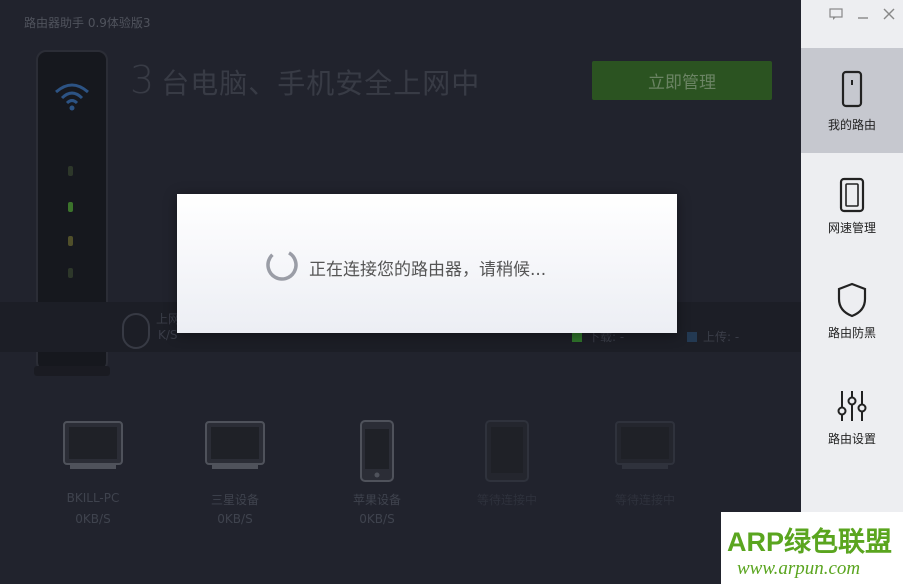 Image resolution: width=903 pixels, height=584 pixels. I want to click on window-controls, so click(862, 14).